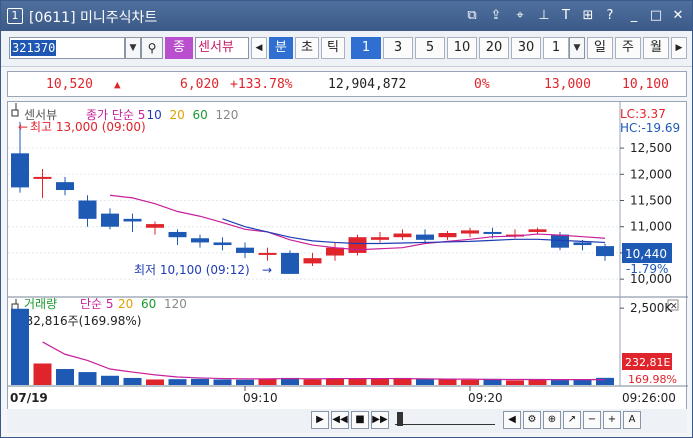 This screenshot has width=693, height=438. Describe the element at coordinates (340, 420) in the screenshot. I see `rewind-icon: ◀◀` at that location.